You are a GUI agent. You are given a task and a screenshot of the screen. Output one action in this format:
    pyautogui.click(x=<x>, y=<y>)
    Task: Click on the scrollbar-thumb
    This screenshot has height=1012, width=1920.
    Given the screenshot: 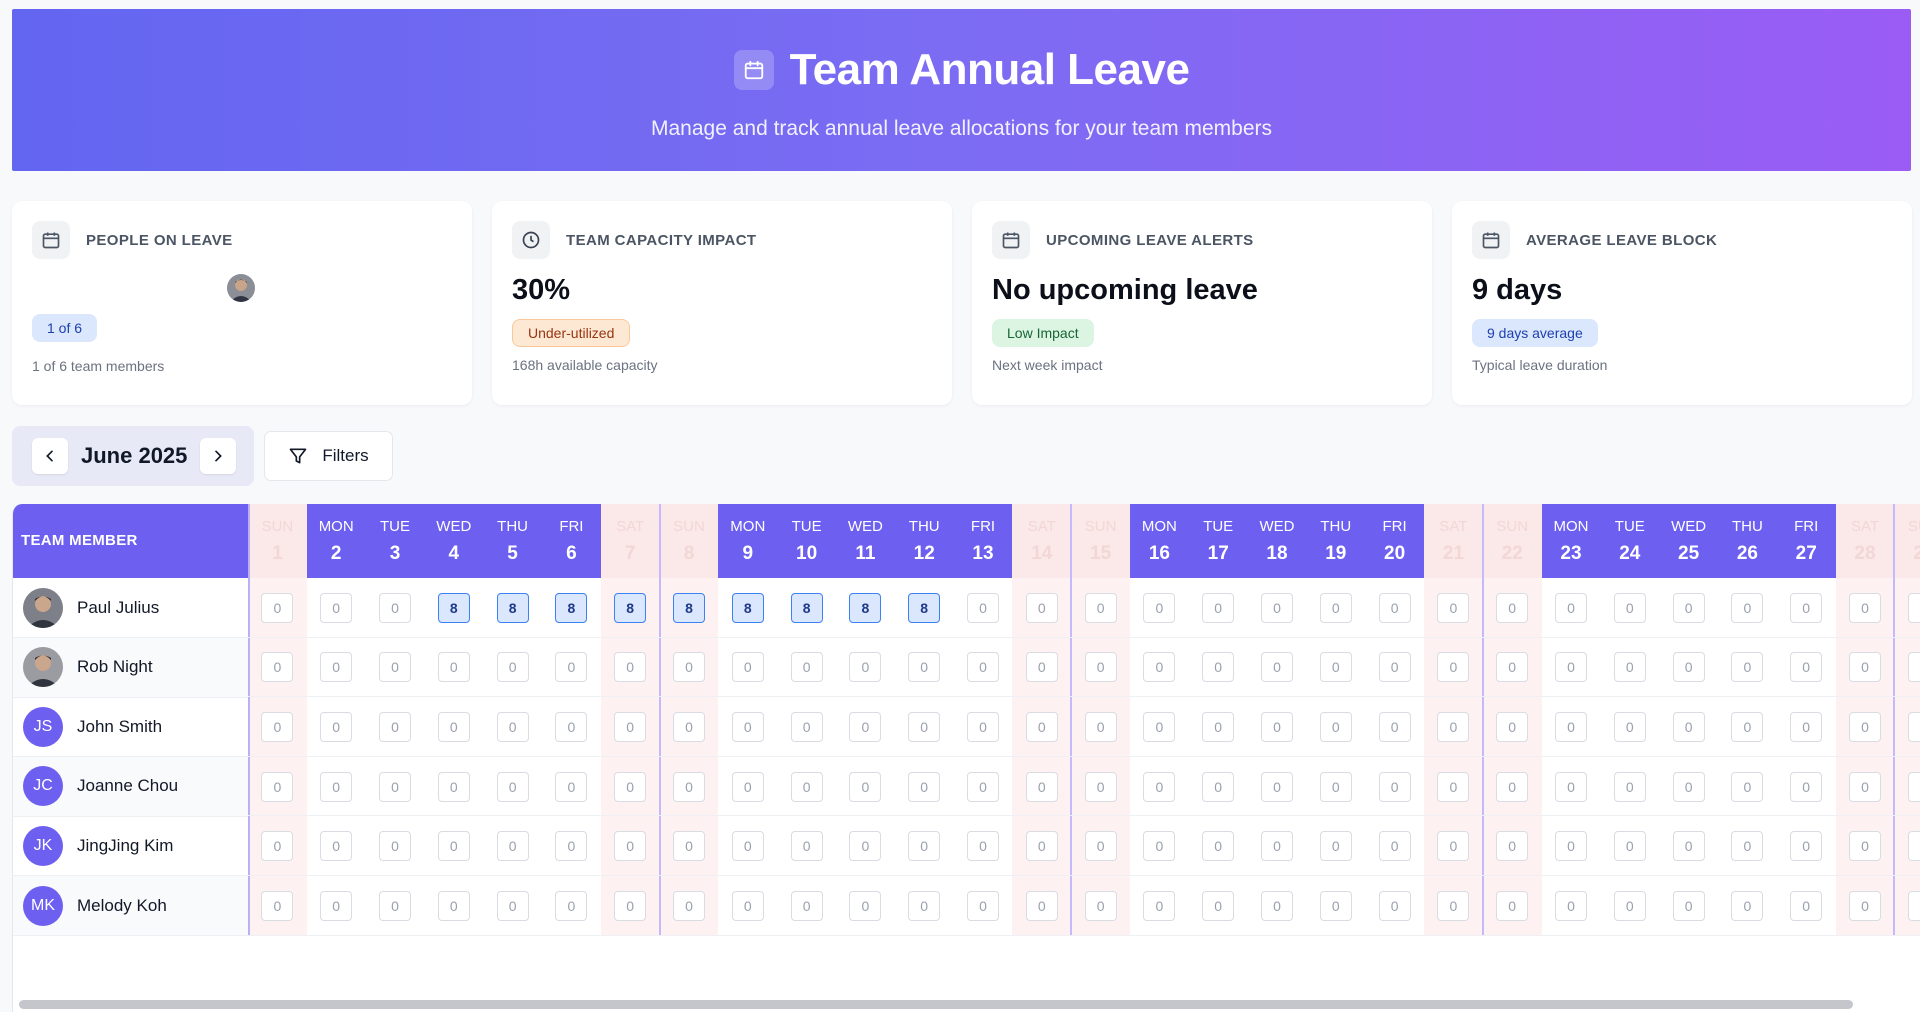 What is the action you would take?
    pyautogui.click(x=936, y=1004)
    